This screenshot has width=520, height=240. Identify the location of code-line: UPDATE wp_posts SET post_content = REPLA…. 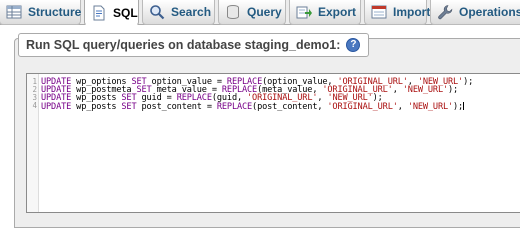
(253, 107).